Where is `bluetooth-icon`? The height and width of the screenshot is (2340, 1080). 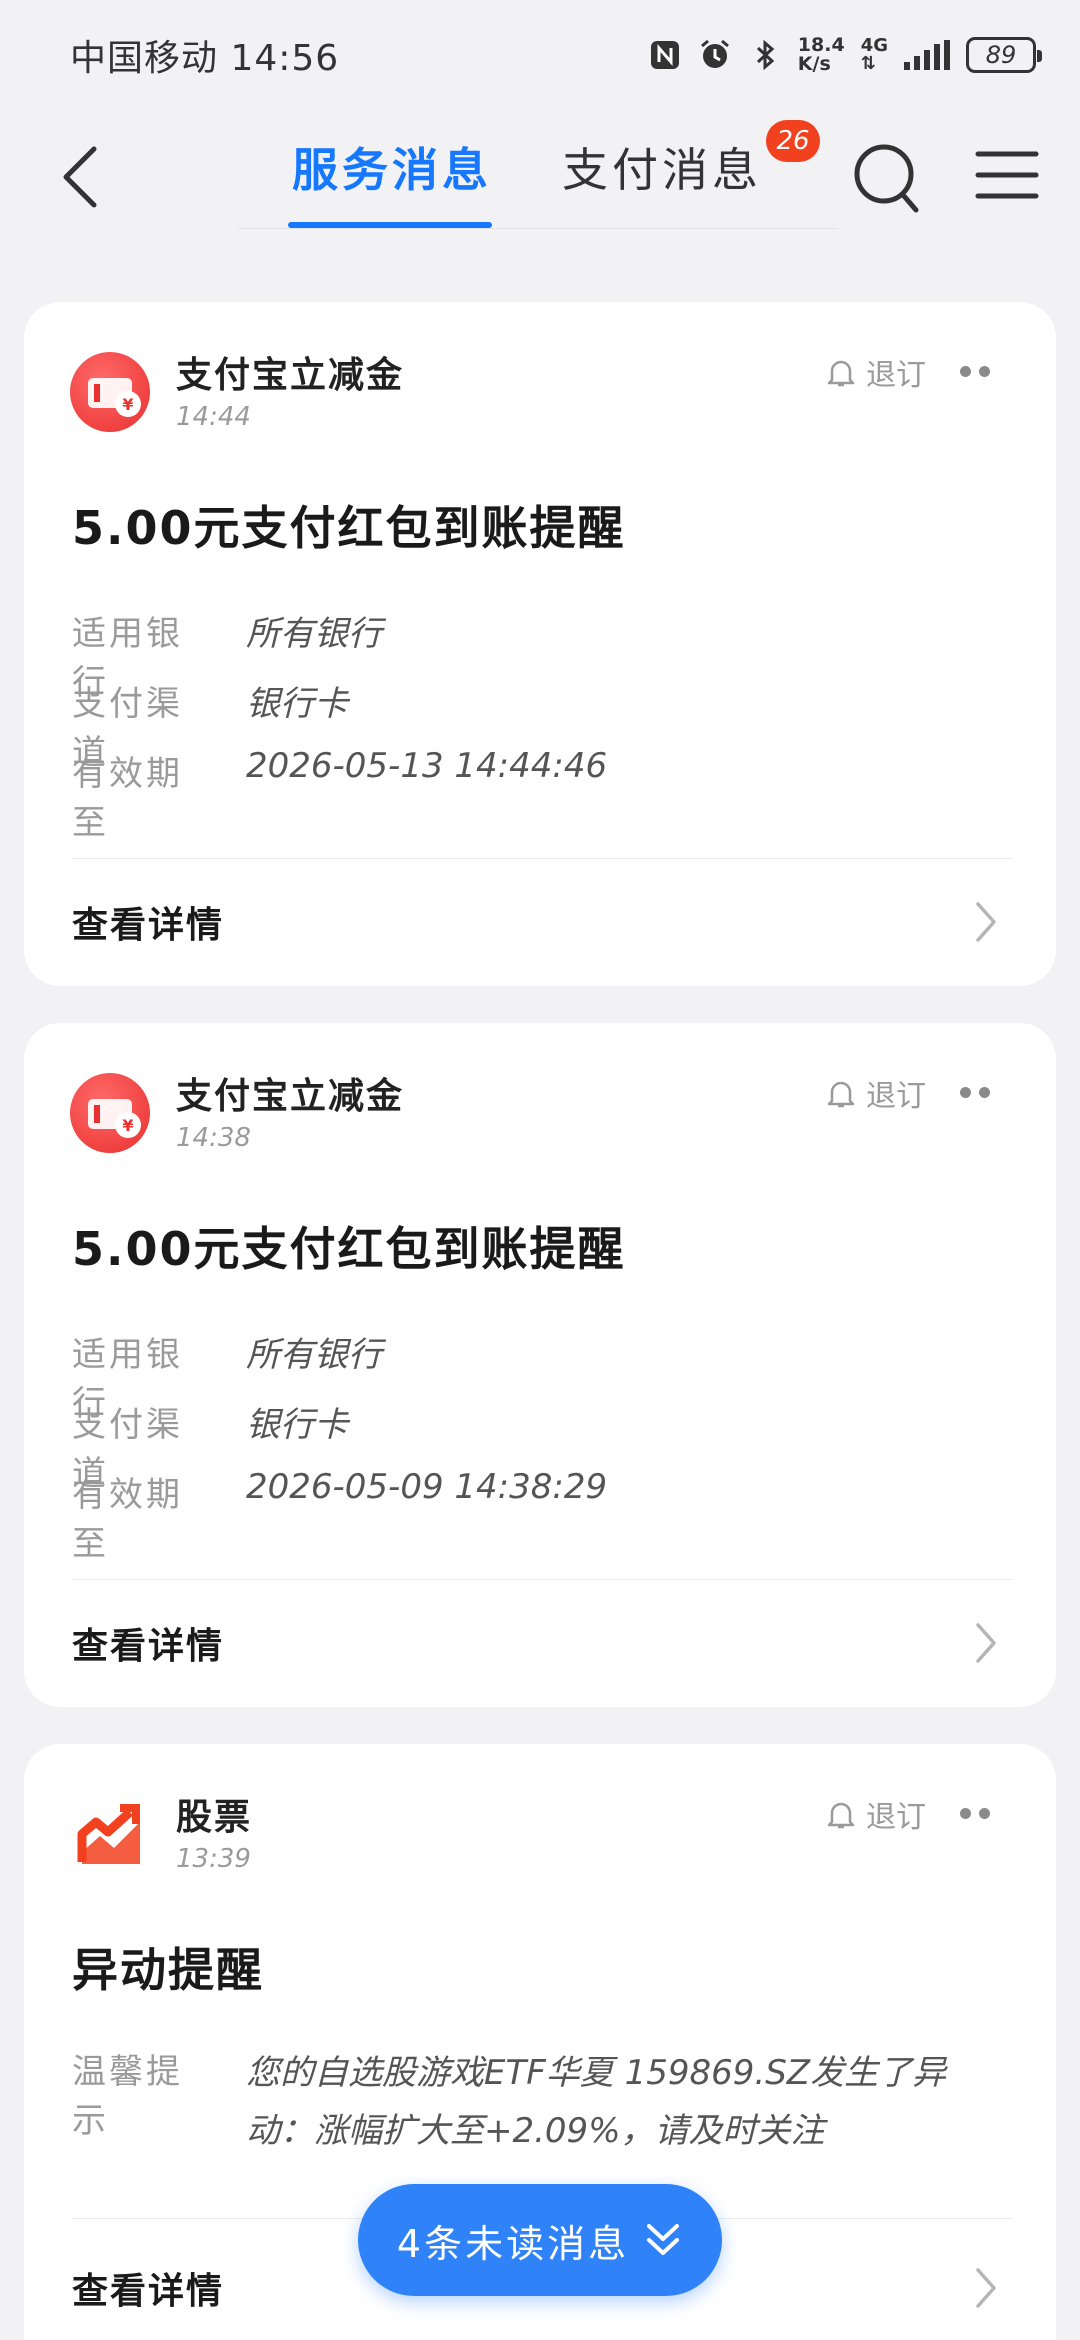 bluetooth-icon is located at coordinates (765, 55).